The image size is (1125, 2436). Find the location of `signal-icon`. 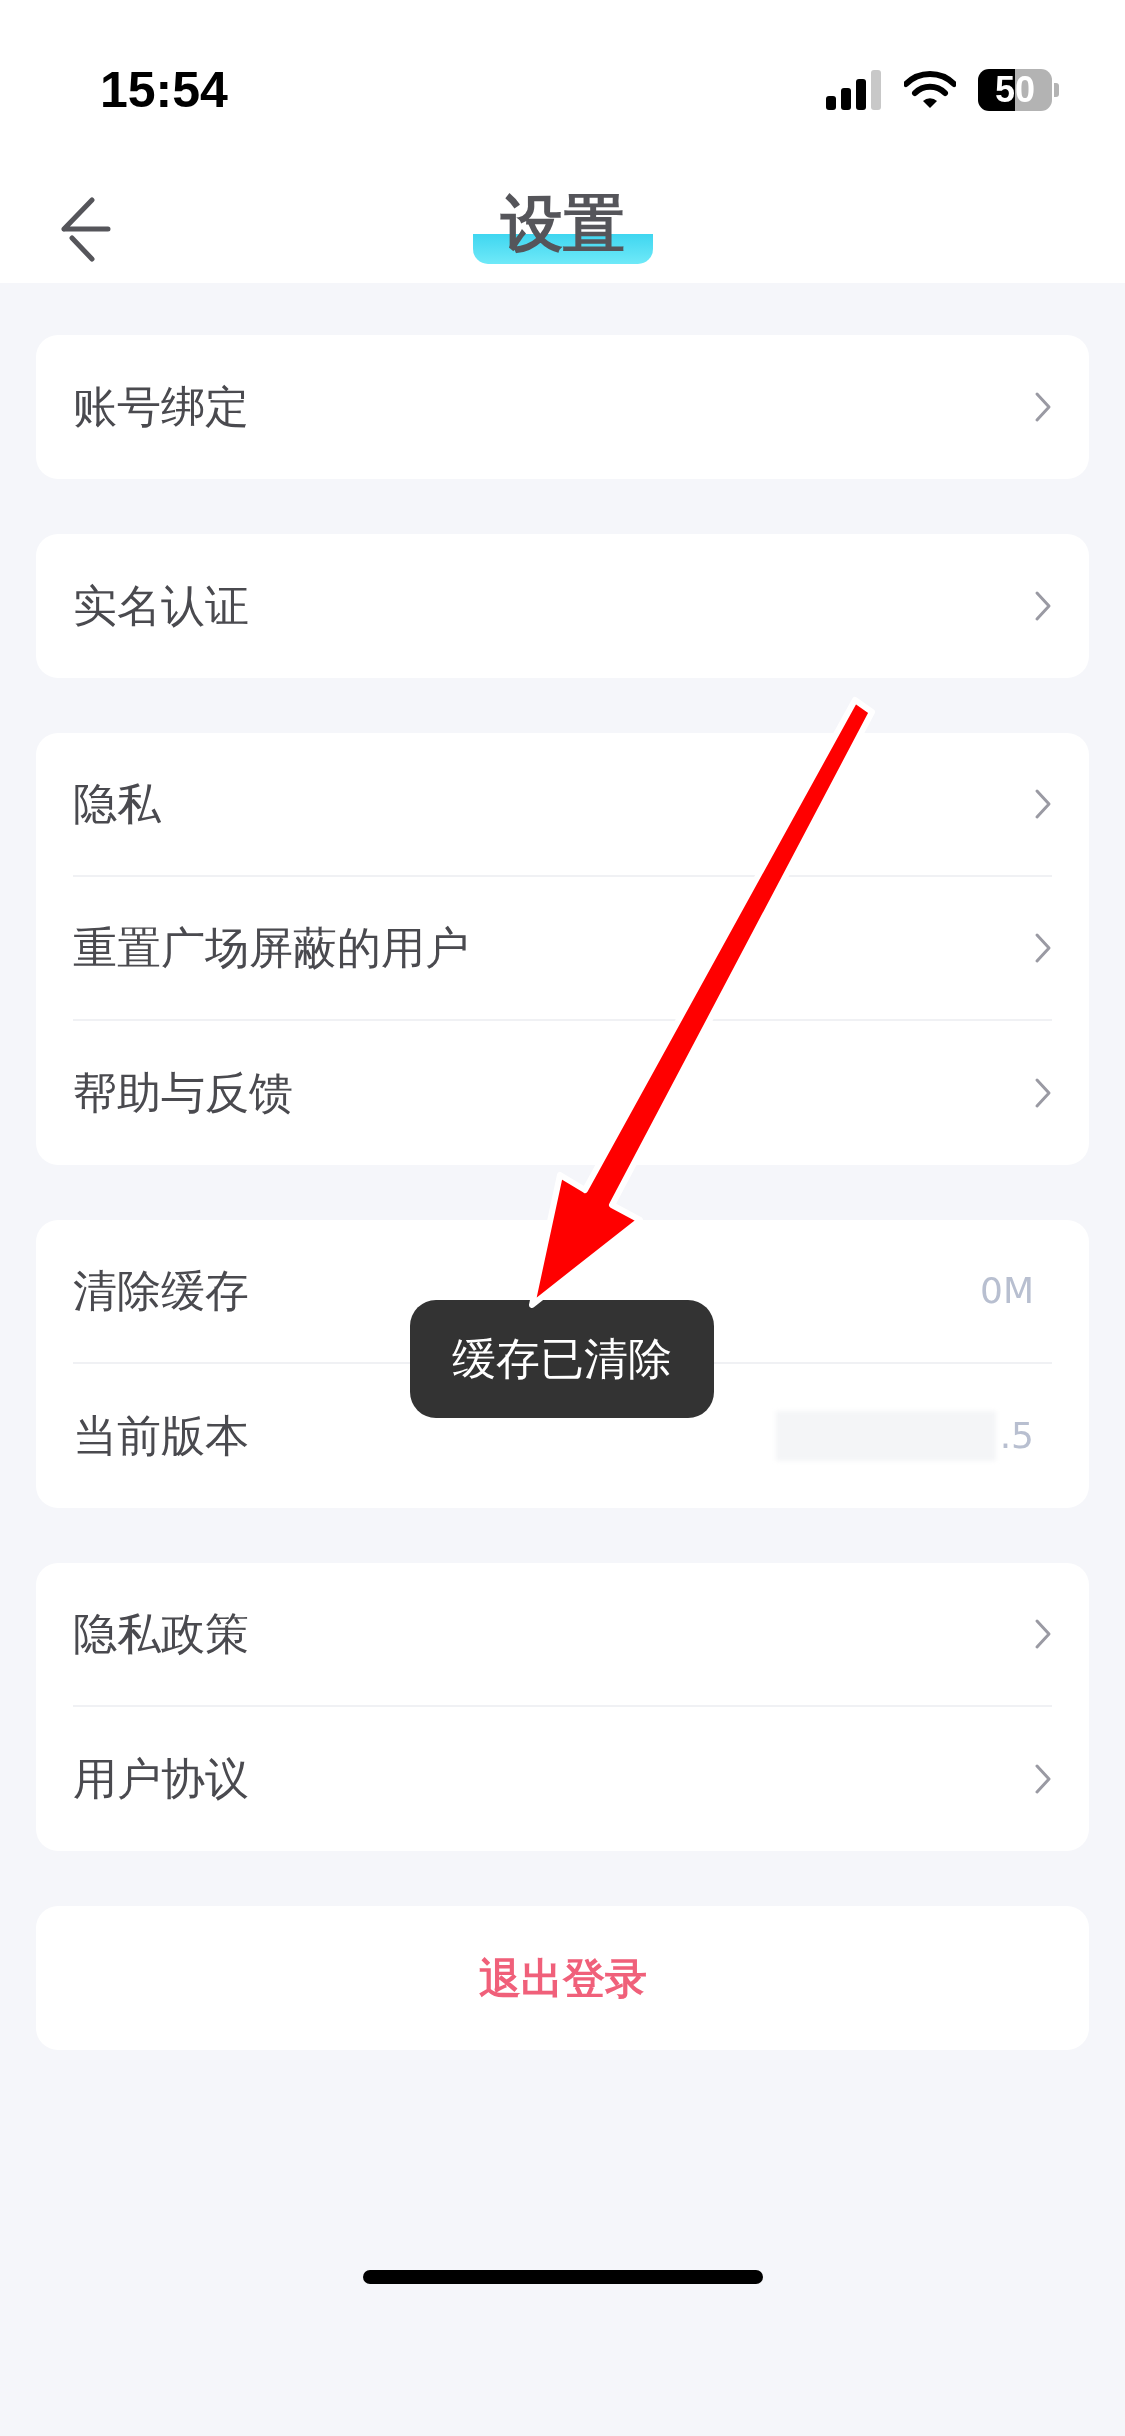

signal-icon is located at coordinates (854, 90).